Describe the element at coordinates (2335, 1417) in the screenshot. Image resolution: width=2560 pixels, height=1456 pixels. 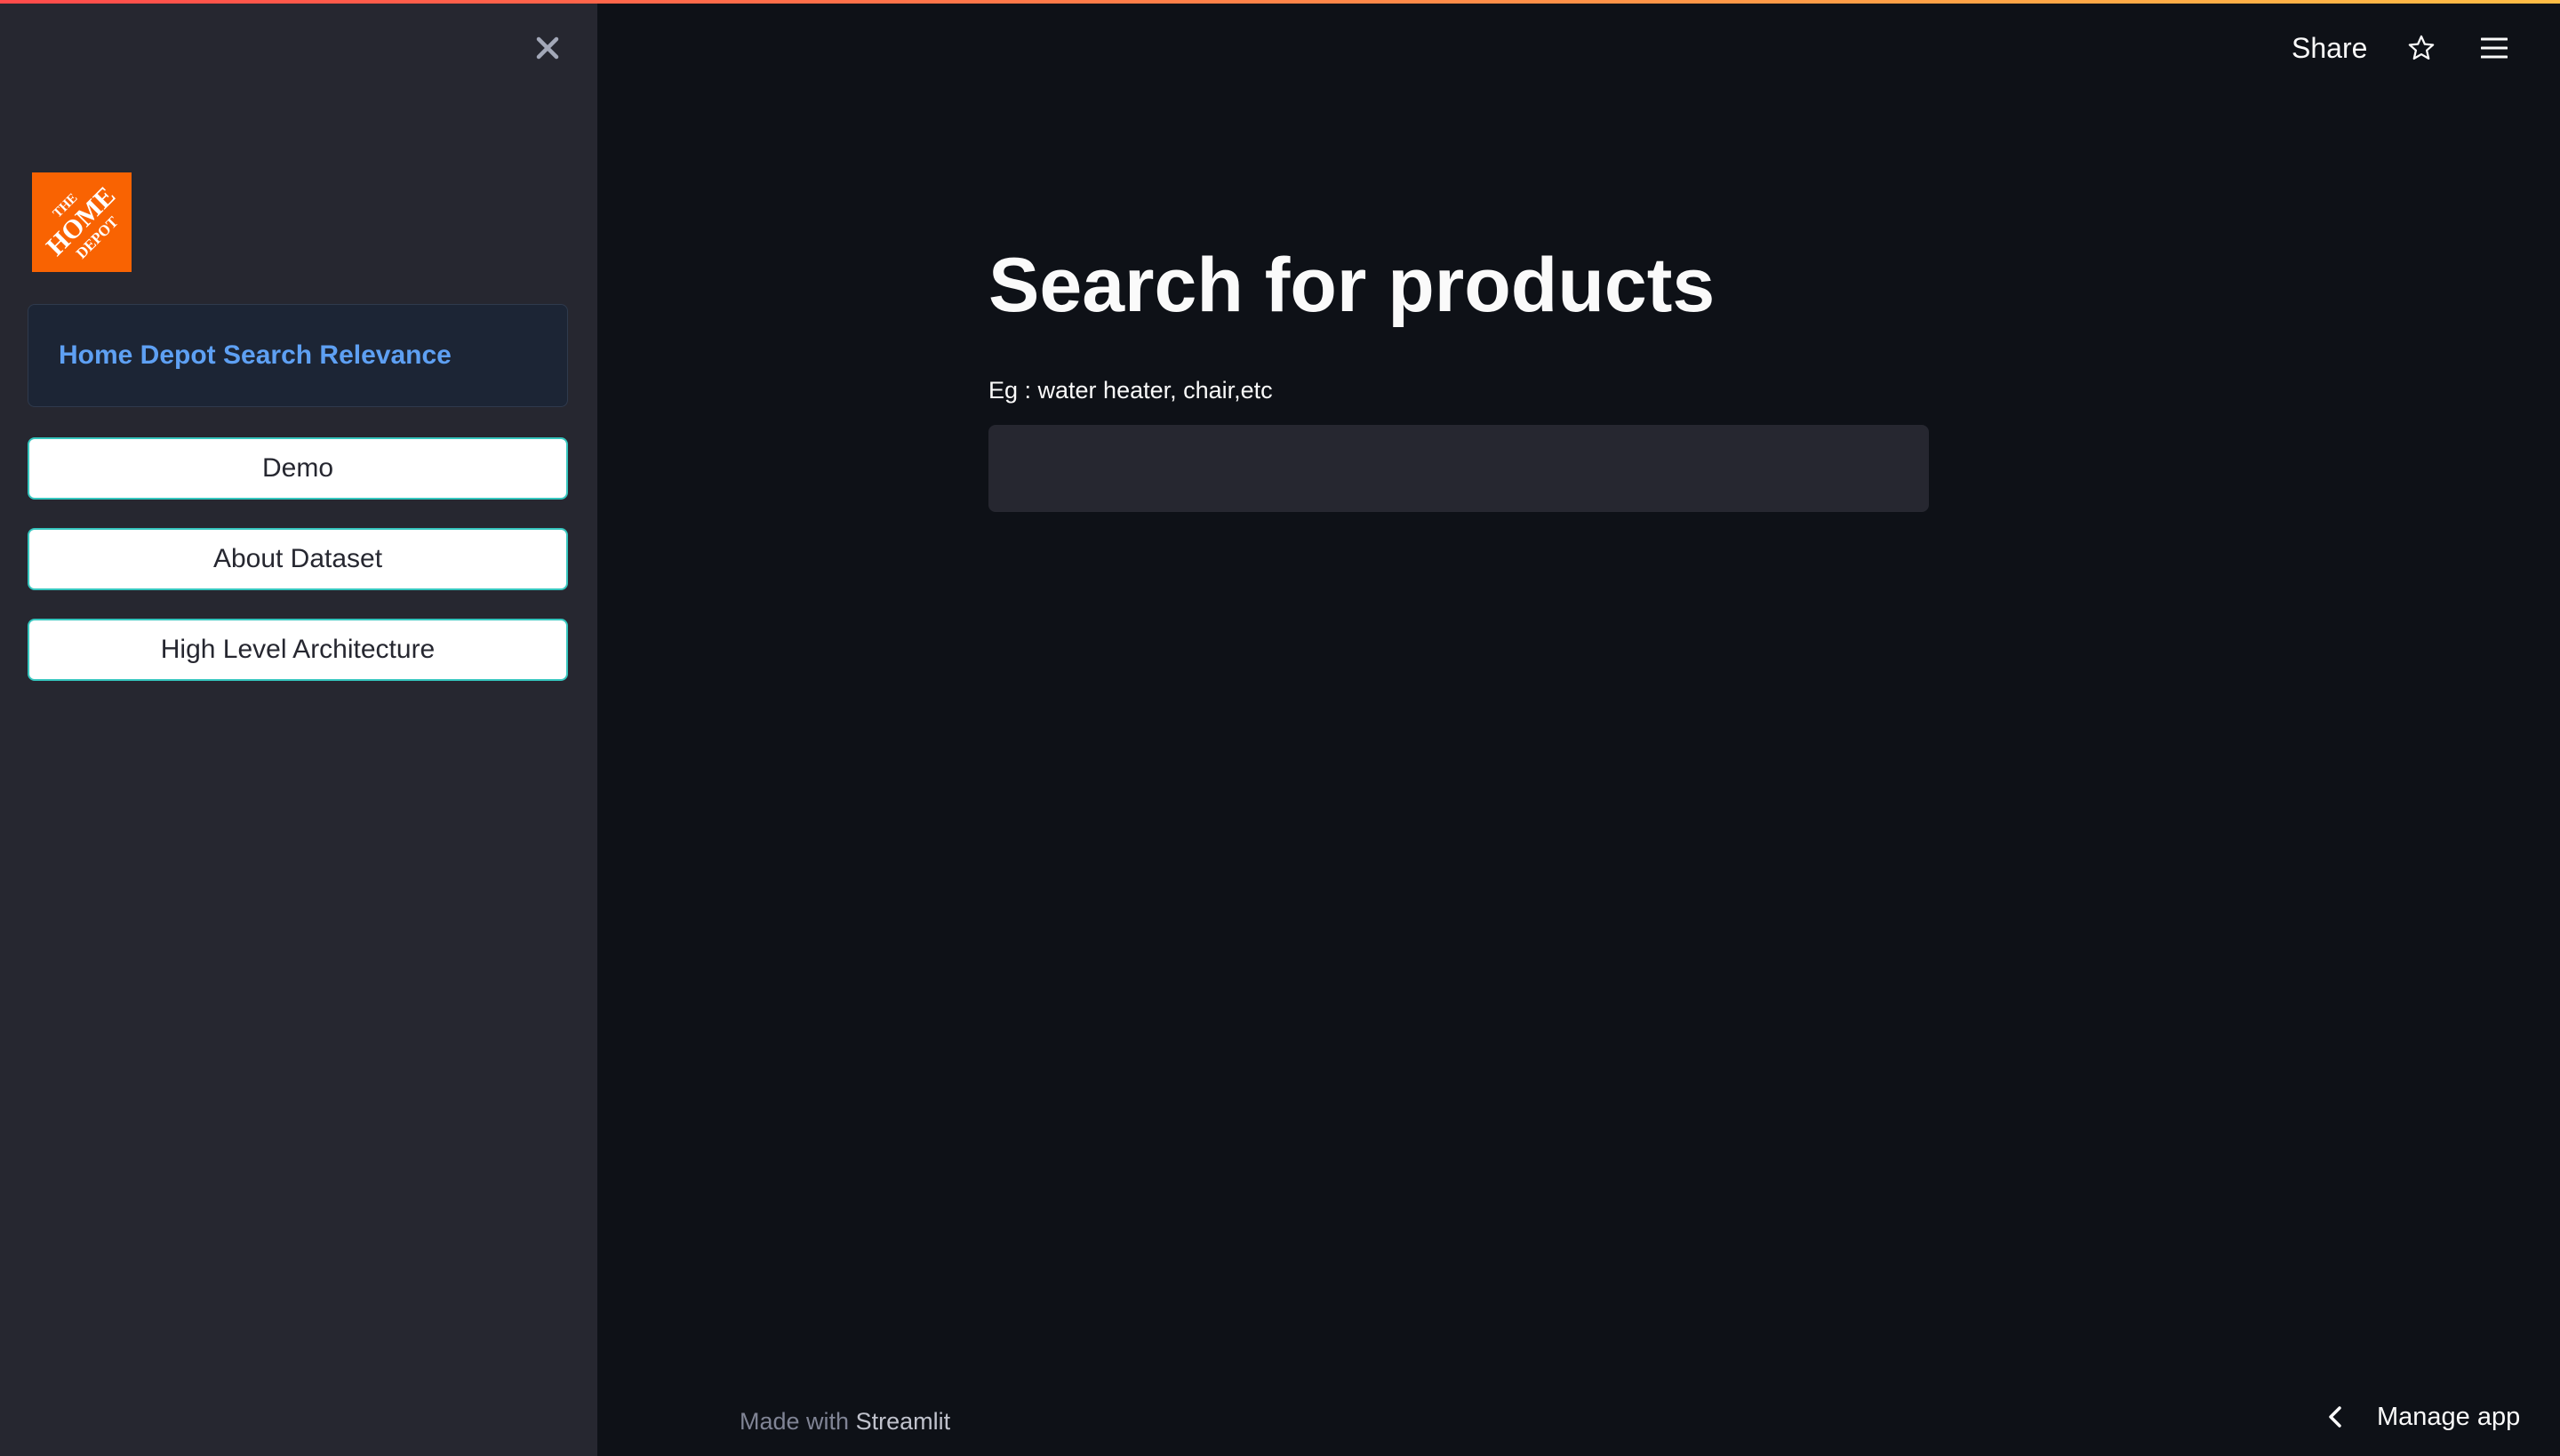
I see `chevron-left-icon` at that location.